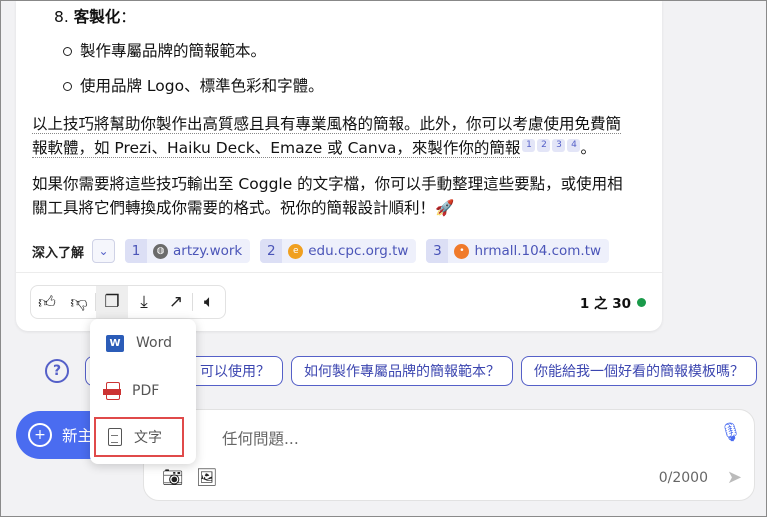 The height and width of the screenshot is (517, 767). What do you see at coordinates (529, 145) in the screenshot?
I see `citation-1: 1` at bounding box center [529, 145].